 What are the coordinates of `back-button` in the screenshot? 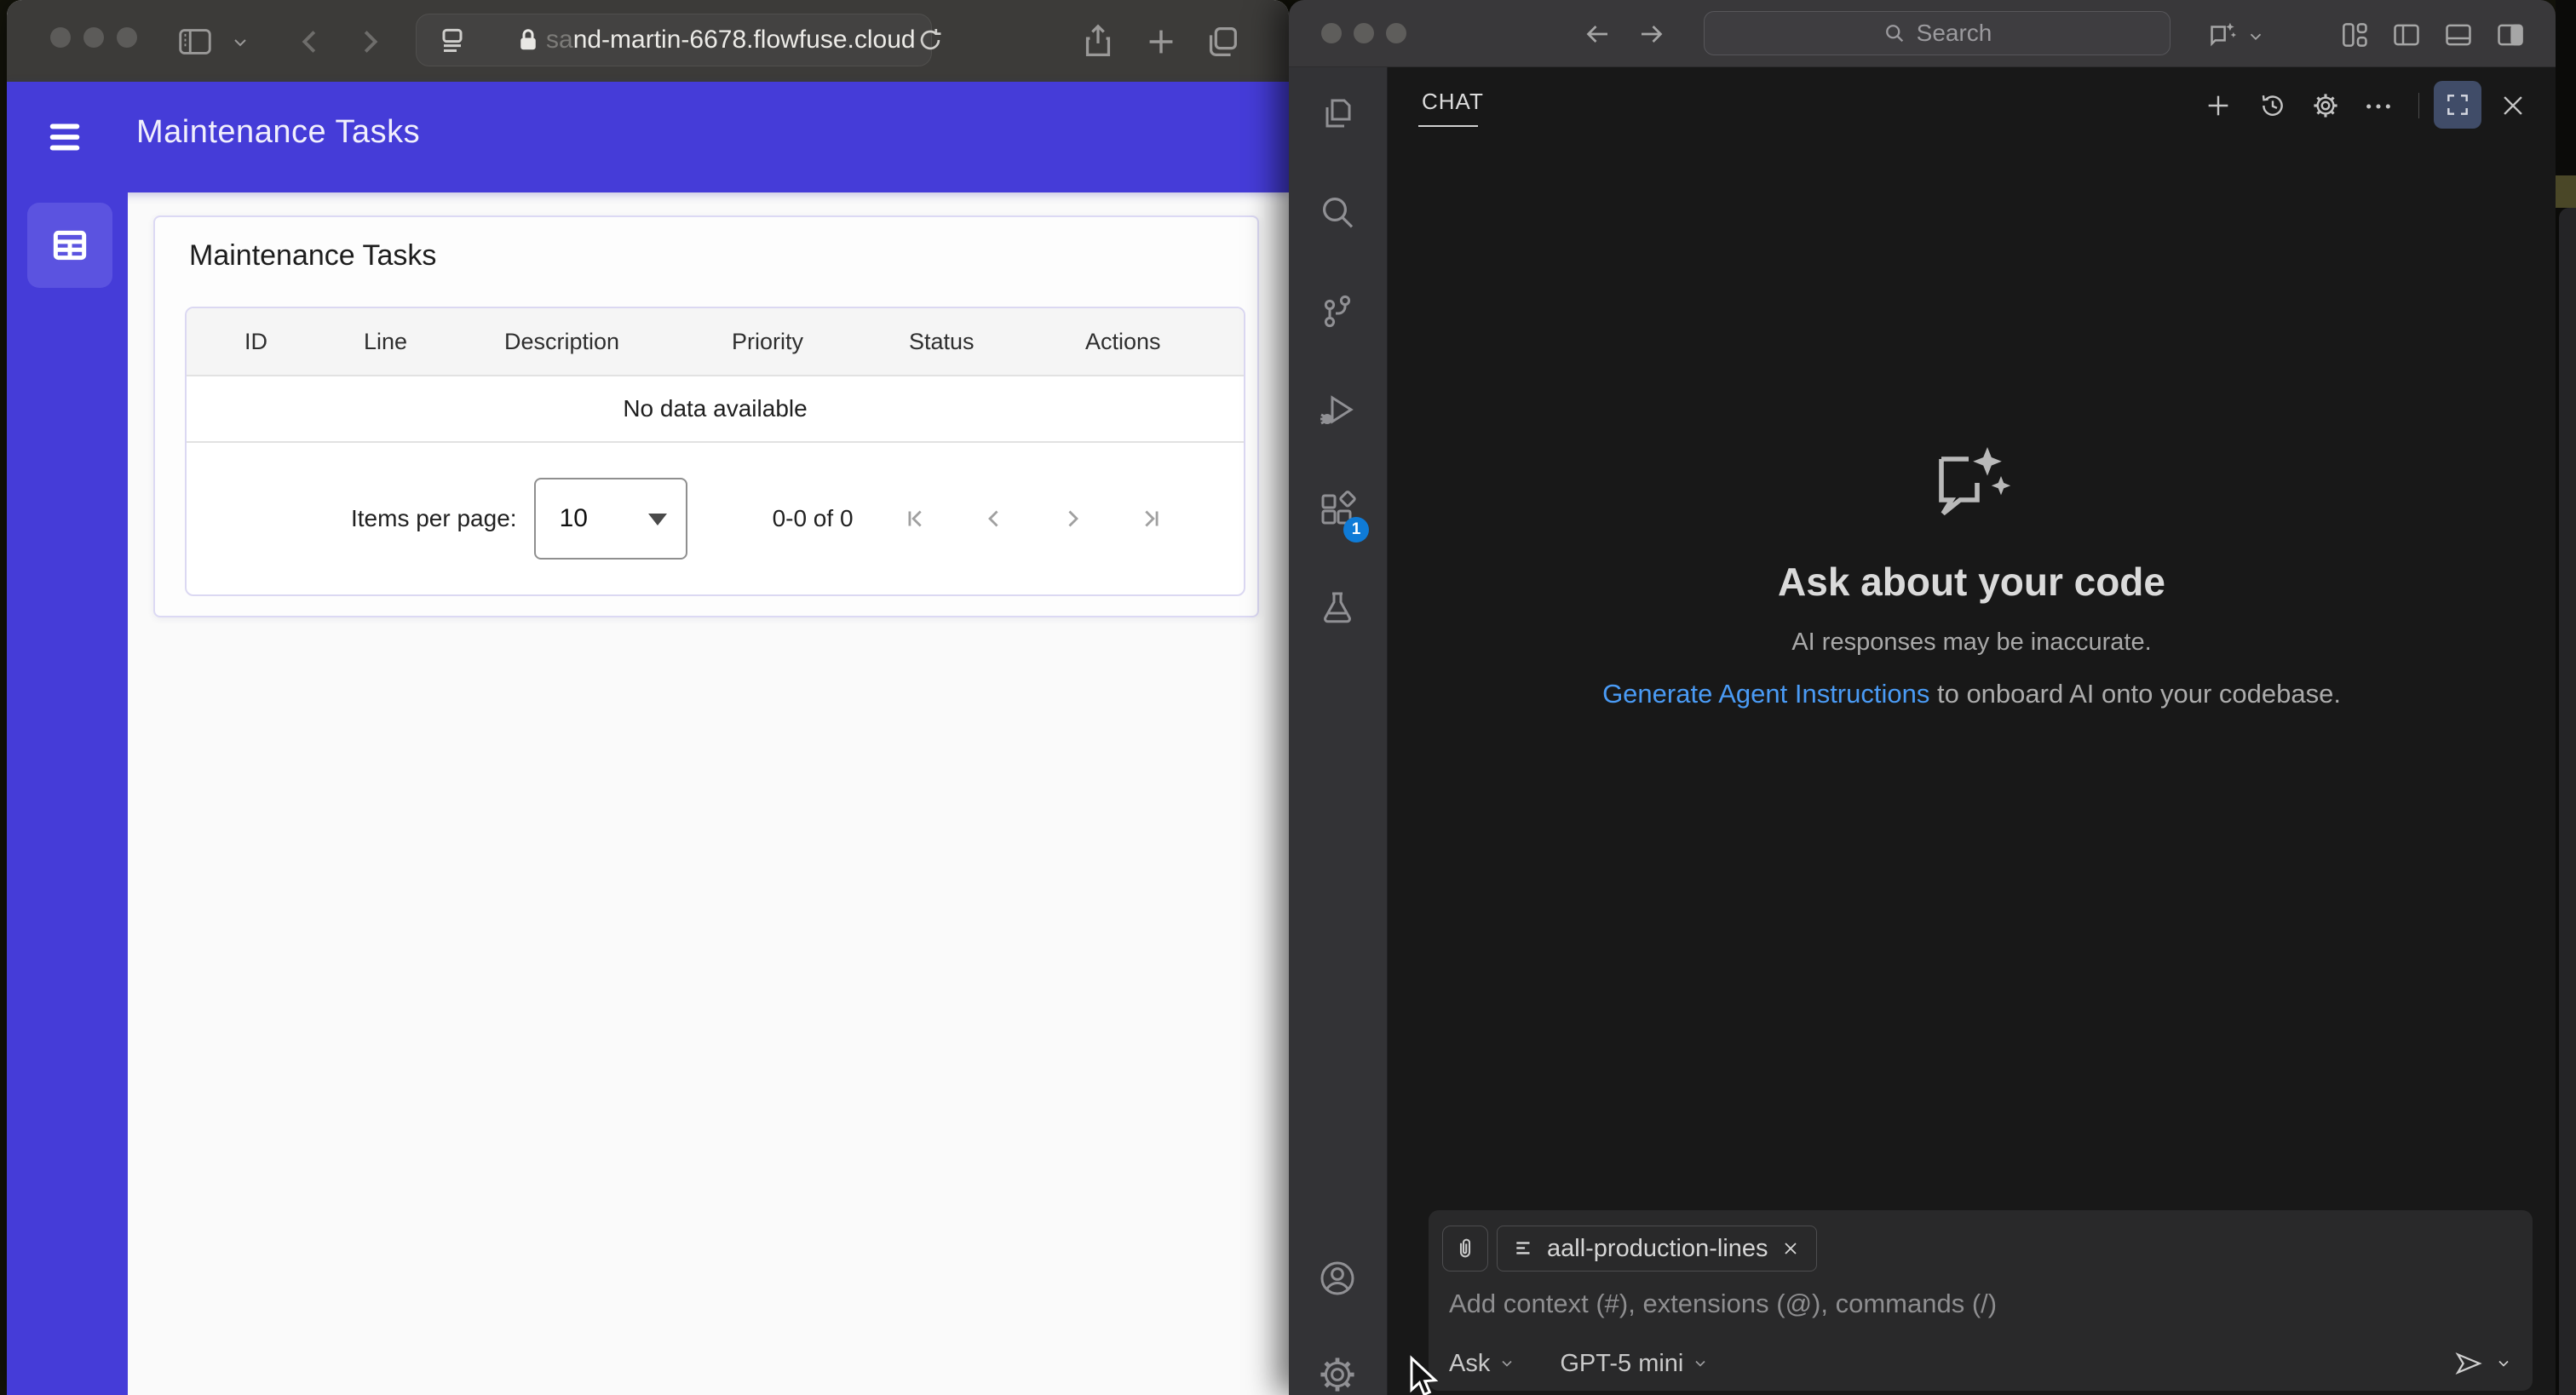 It's located at (311, 41).